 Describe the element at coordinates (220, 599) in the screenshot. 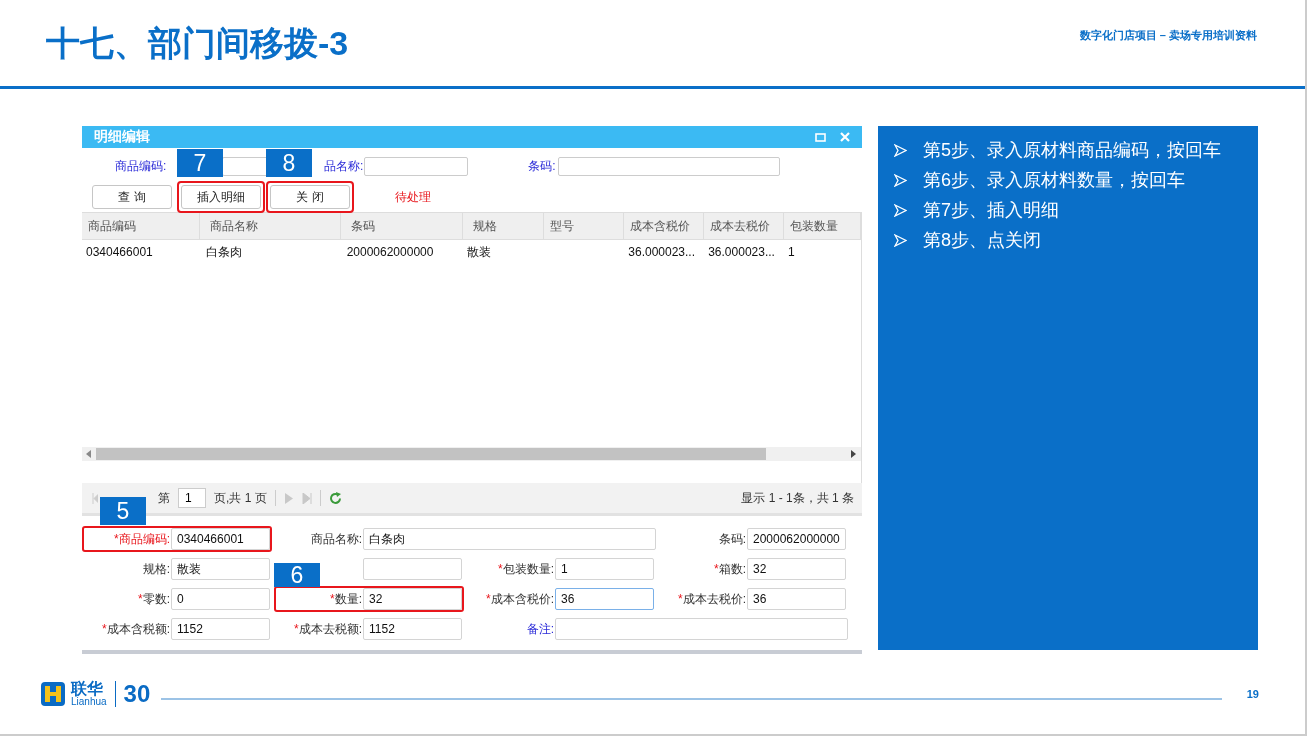

I see `form-field: 0` at that location.